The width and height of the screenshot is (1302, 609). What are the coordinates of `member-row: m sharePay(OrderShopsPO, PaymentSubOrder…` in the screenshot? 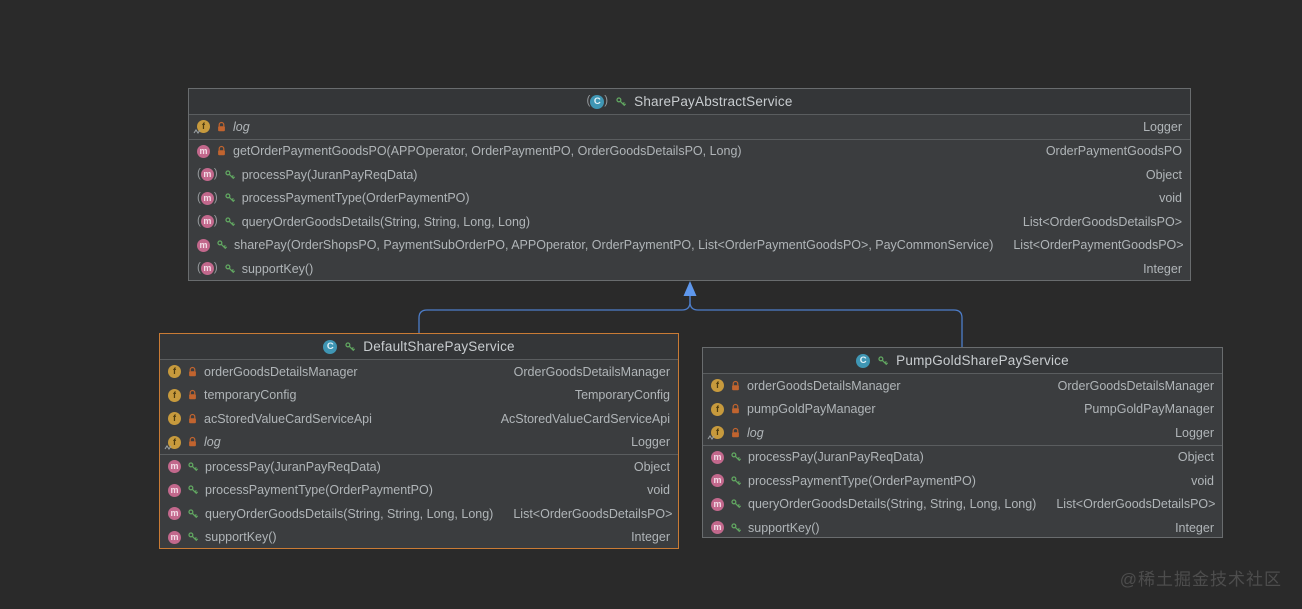 It's located at (689, 246).